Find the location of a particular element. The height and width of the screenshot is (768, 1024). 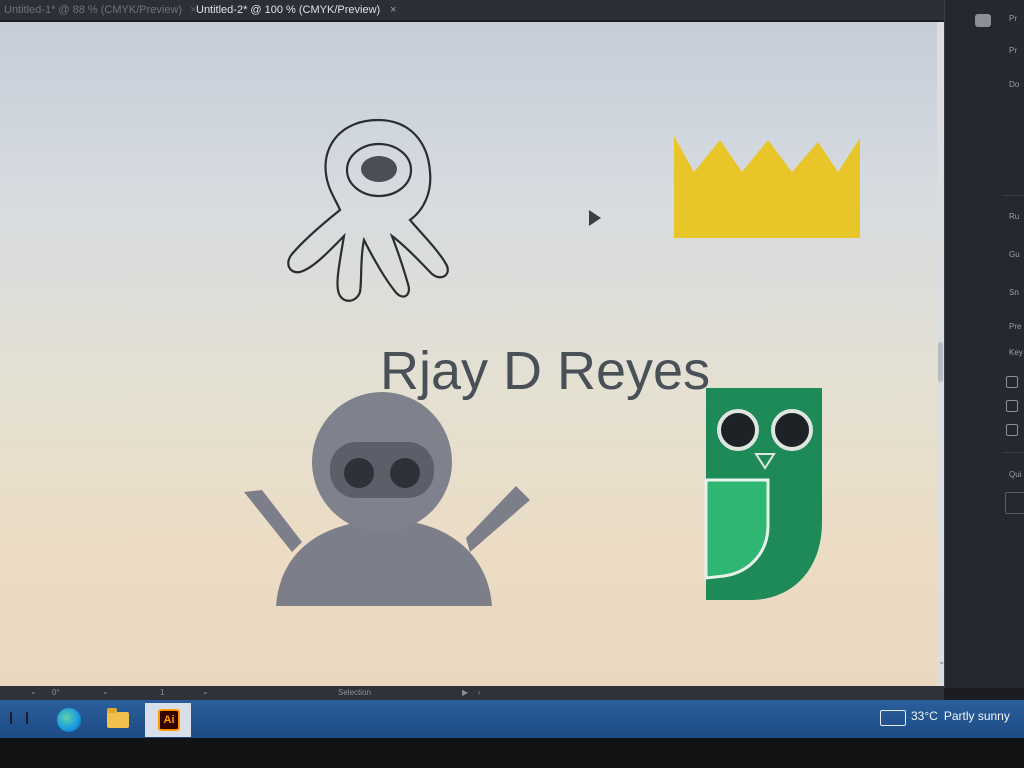

mouse-cursor-icon is located at coordinates (595, 218).